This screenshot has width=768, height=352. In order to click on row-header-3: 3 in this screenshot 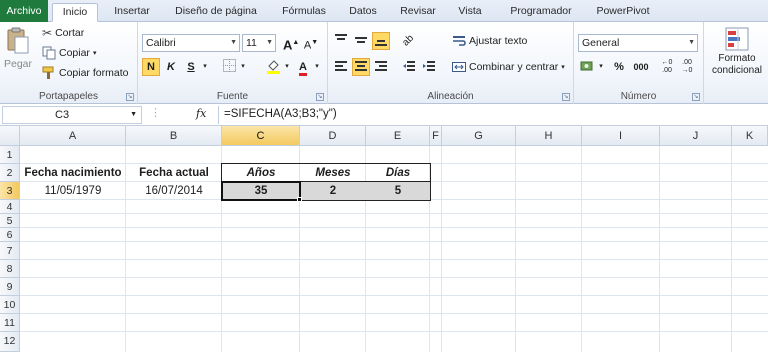, I will do `click(10, 191)`.